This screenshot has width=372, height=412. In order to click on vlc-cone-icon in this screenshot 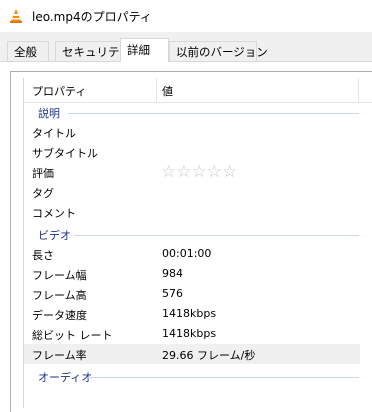, I will do `click(16, 16)`.